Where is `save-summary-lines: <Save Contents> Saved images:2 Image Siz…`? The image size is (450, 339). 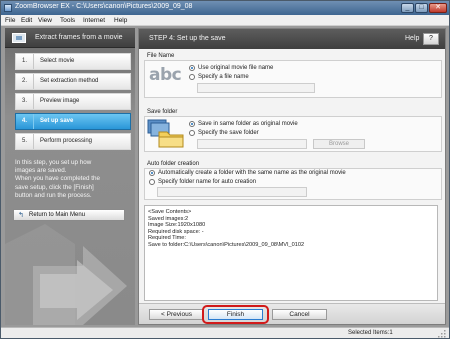
save-summary-lines: <Save Contents> Saved images:2 Image Siz… is located at coordinates (226, 229).